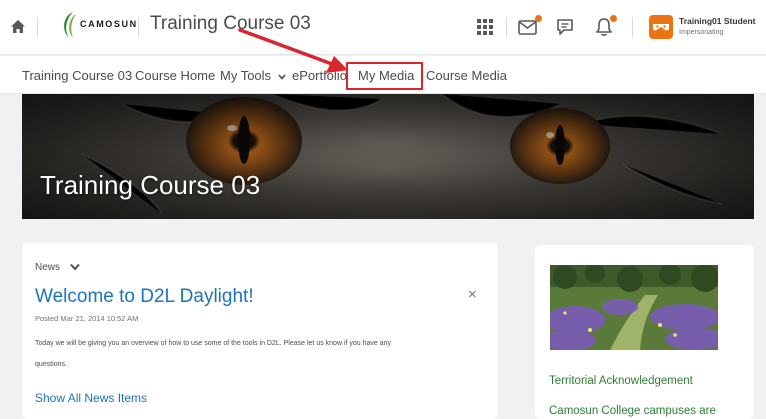 The height and width of the screenshot is (419, 766). What do you see at coordinates (87, 318) in the screenshot?
I see `news-posted-date: Posted Mar 21, 2014 10:52 AM` at bounding box center [87, 318].